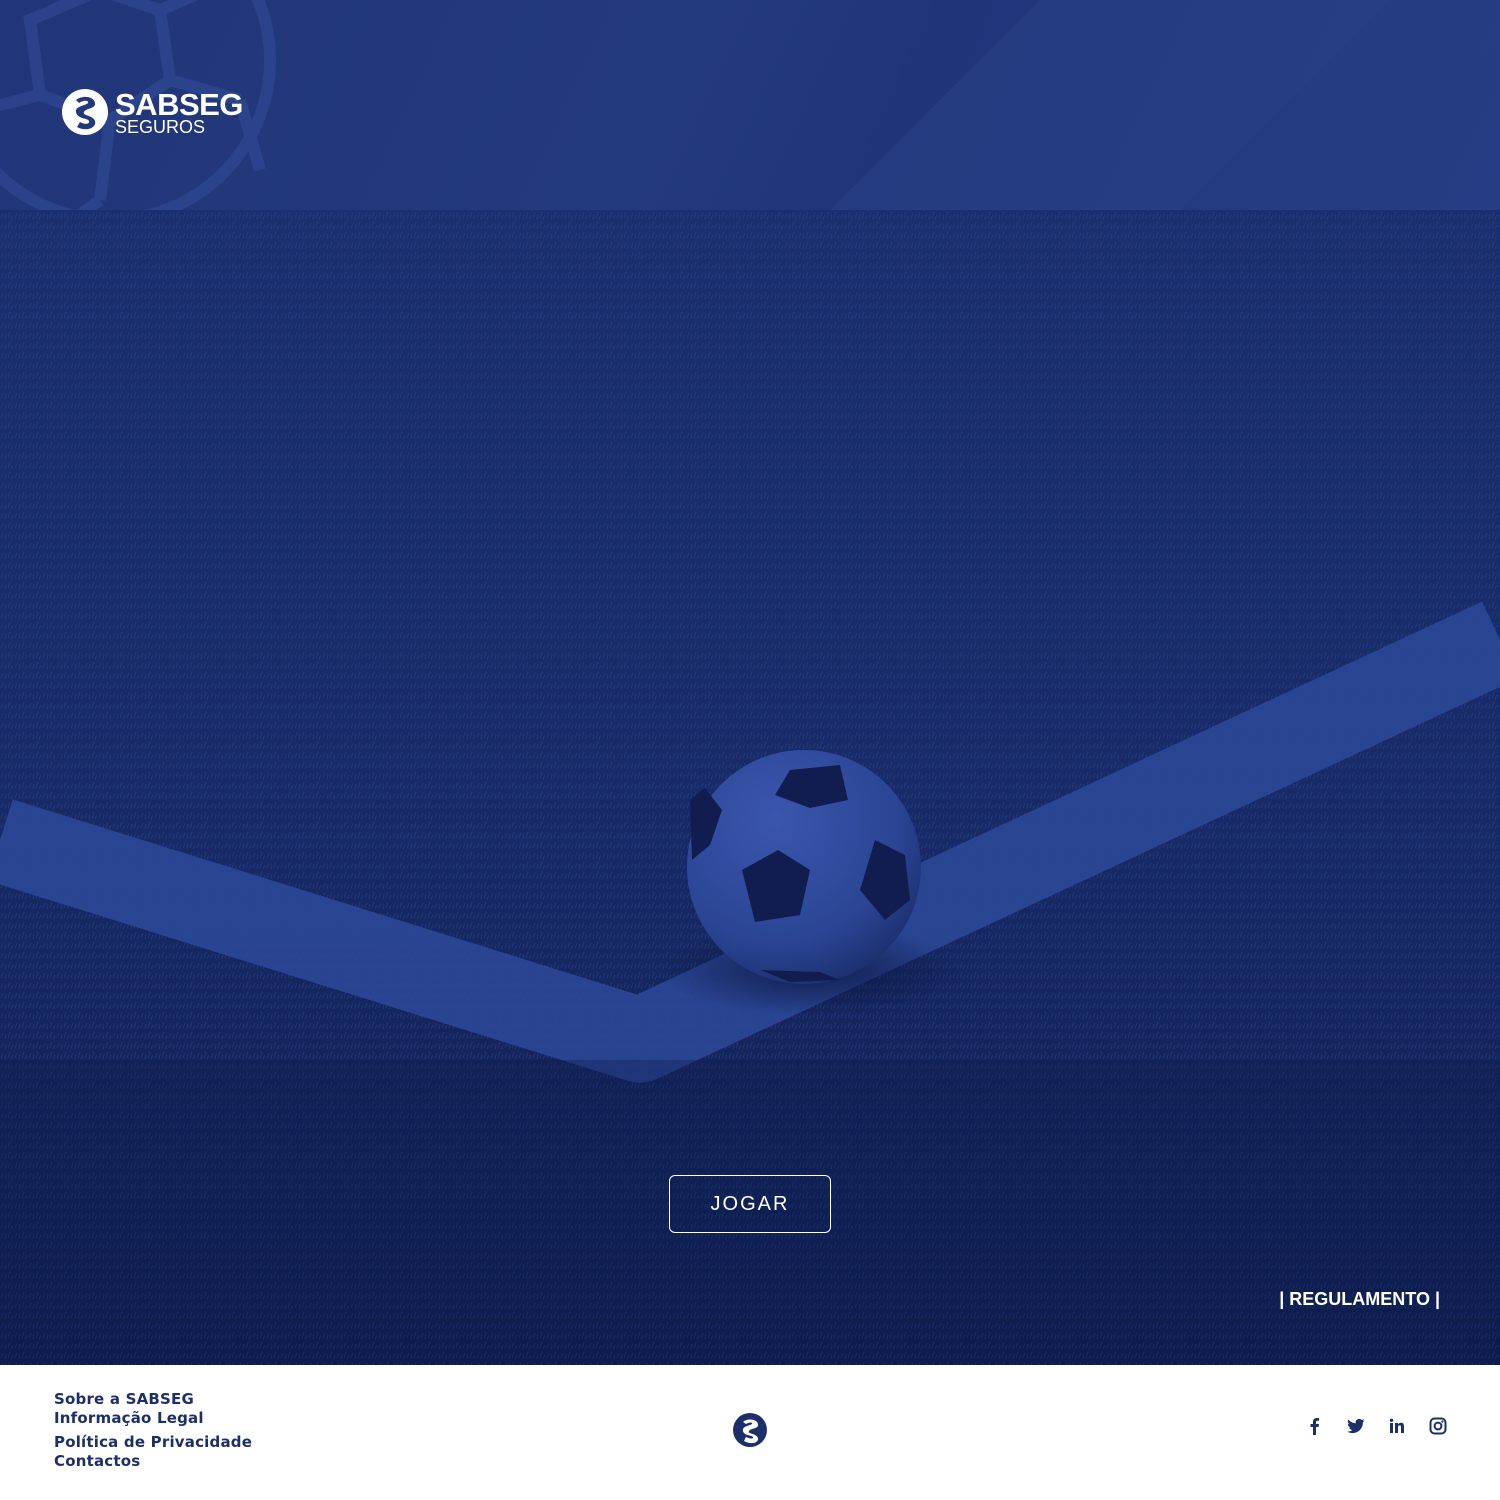 The width and height of the screenshot is (1500, 1500). What do you see at coordinates (1438, 1426) in the screenshot?
I see `instagram-icon` at bounding box center [1438, 1426].